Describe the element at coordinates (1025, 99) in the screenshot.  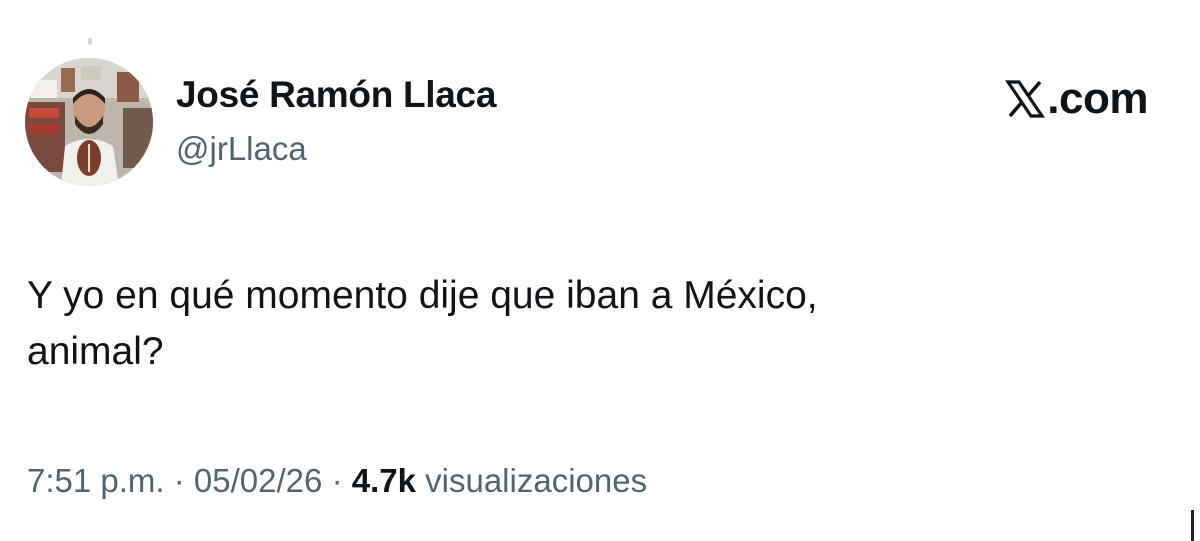
I see `x-logo-icon` at that location.